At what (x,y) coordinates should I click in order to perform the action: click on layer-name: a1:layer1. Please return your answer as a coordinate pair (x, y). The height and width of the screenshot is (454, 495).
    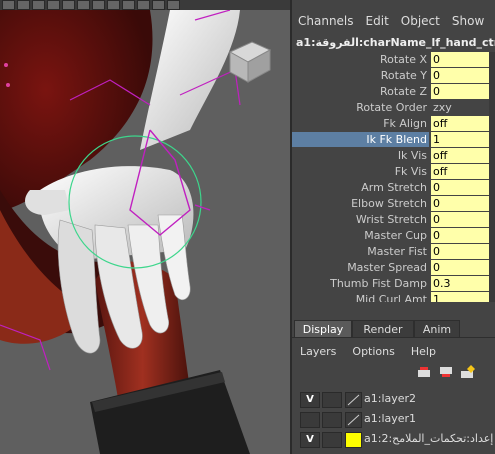
    Looking at the image, I should click on (390, 419).